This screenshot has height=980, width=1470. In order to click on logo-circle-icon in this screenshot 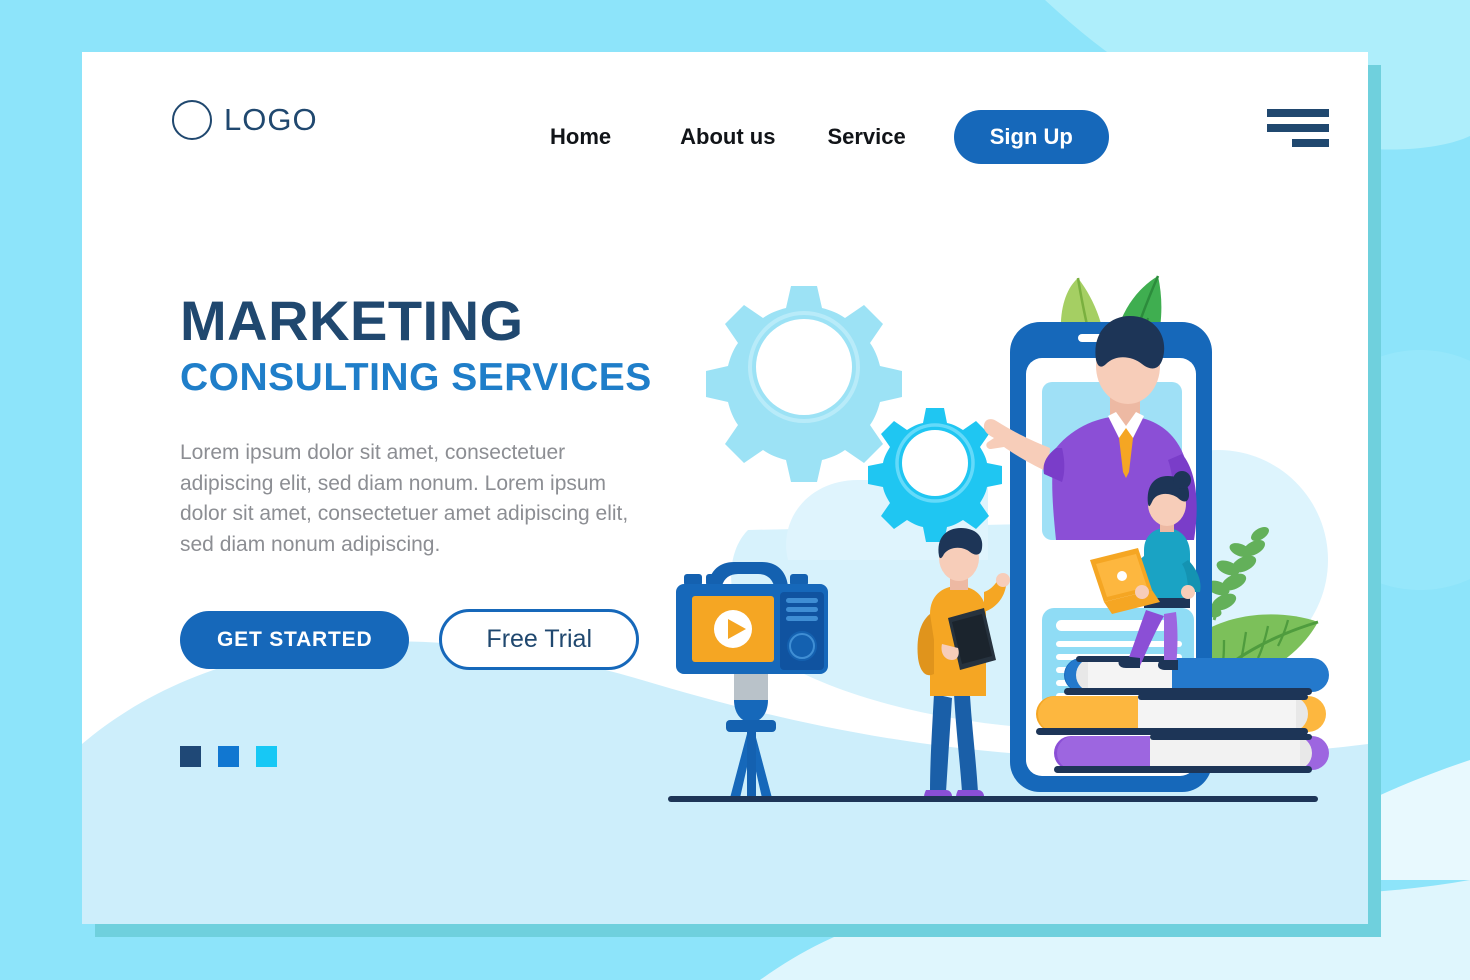, I will do `click(192, 120)`.